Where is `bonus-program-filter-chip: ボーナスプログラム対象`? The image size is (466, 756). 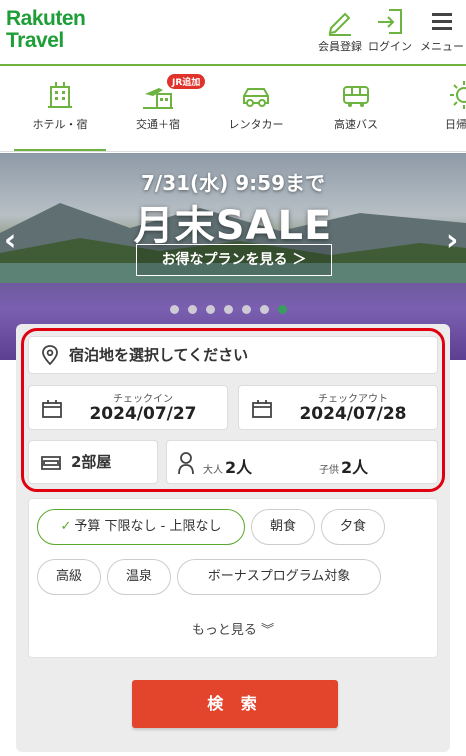
bonus-program-filter-chip: ボーナスプログラム対象 is located at coordinates (279, 577).